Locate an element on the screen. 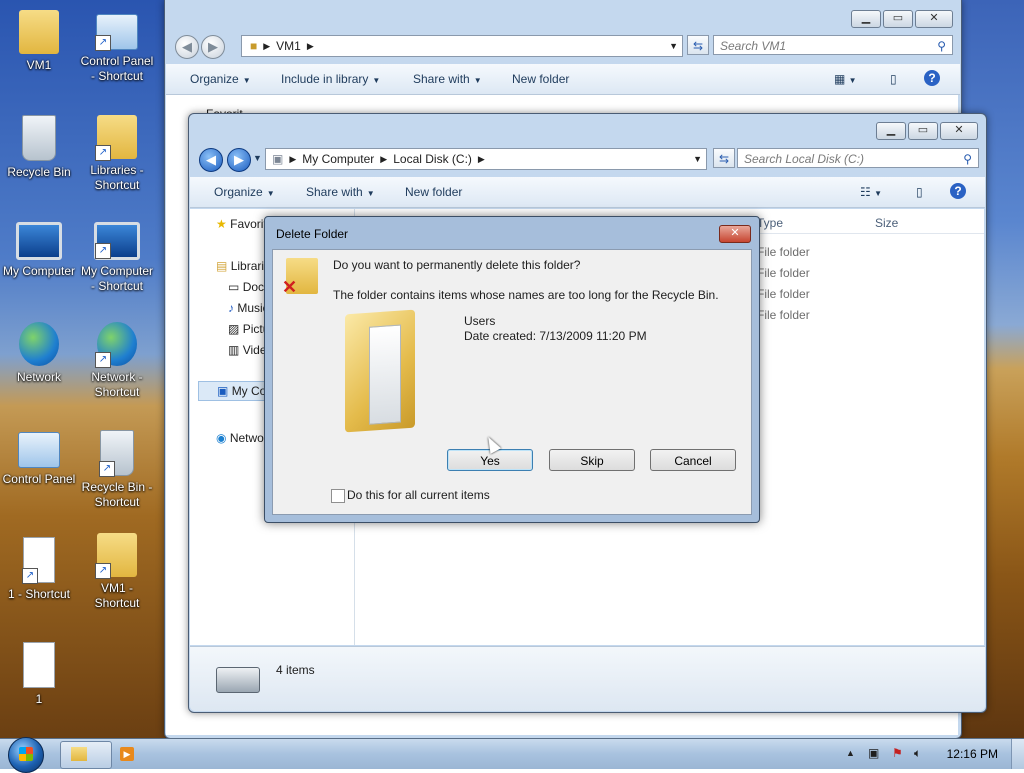  do-this-for-all-checkbox is located at coordinates (338, 496).